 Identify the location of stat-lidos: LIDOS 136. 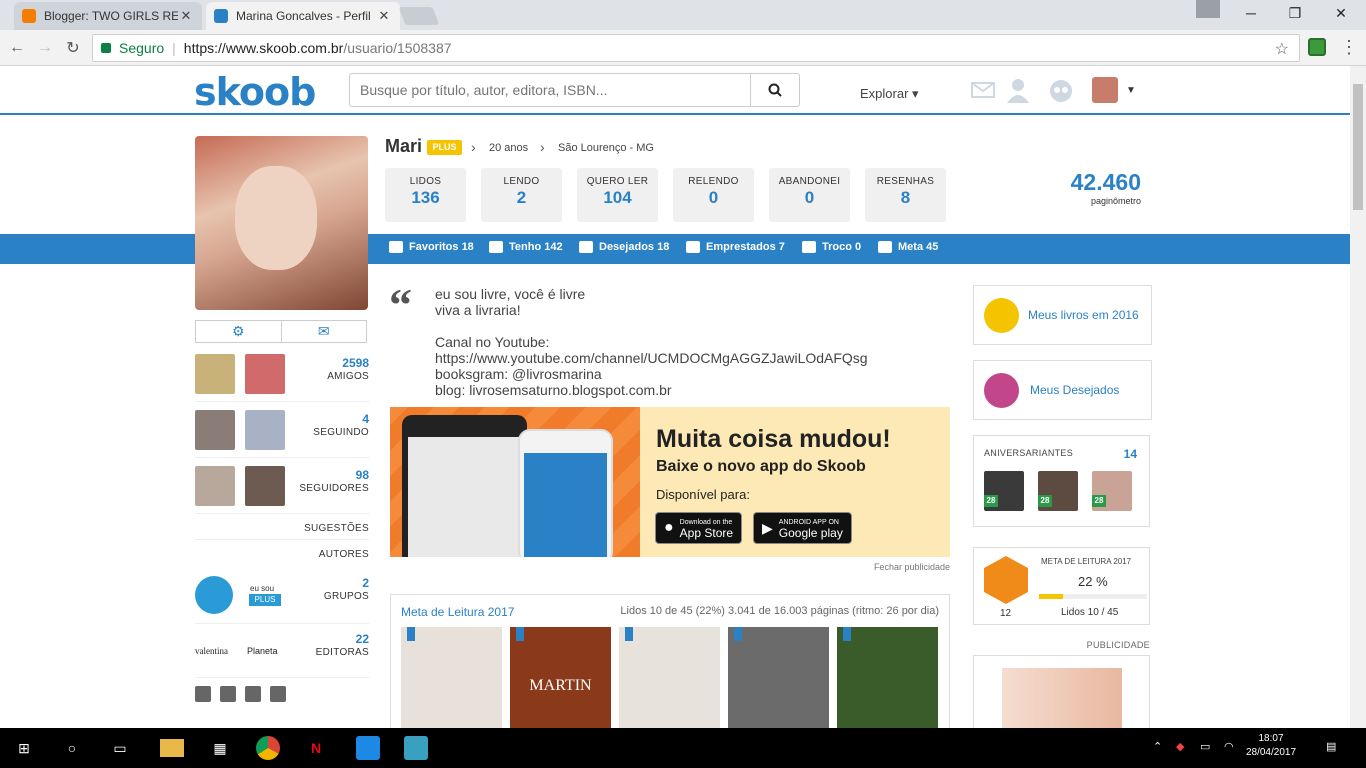
(425, 195).